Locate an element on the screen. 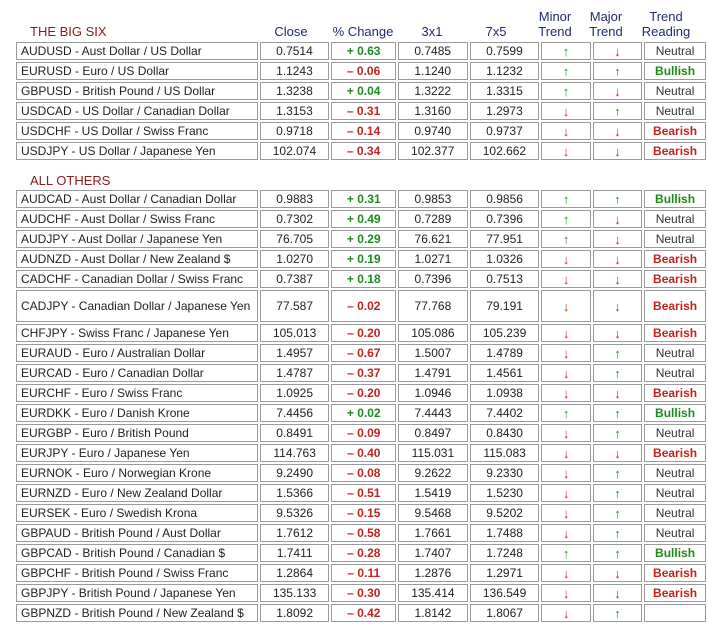 The width and height of the screenshot is (708, 642). c3x1-cell: 1.3160 is located at coordinates (432, 111).